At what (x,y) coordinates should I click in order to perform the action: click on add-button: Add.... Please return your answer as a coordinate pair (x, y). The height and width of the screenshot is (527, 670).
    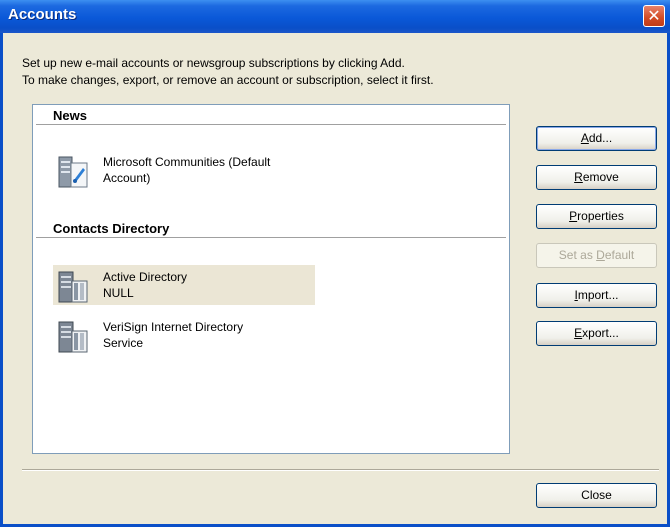
    Looking at the image, I should click on (596, 138).